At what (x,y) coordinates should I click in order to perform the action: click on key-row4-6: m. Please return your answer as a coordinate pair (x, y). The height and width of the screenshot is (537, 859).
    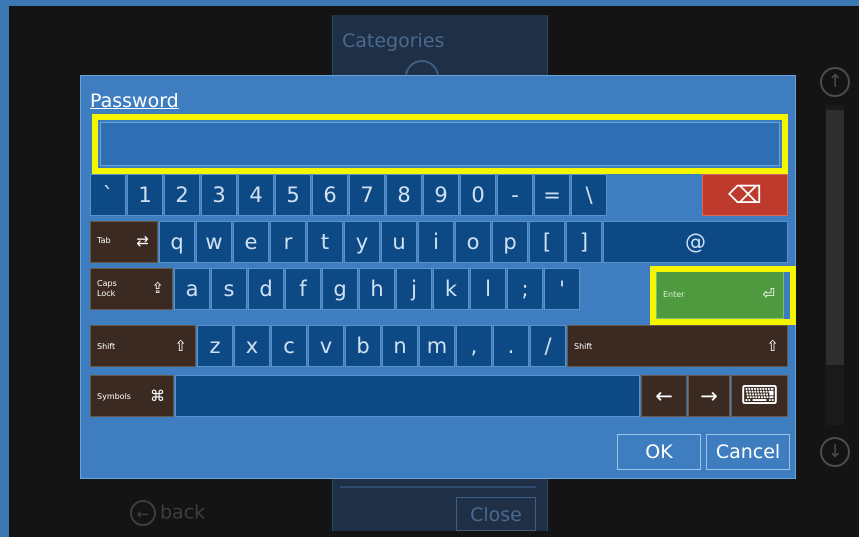
    Looking at the image, I should click on (437, 346).